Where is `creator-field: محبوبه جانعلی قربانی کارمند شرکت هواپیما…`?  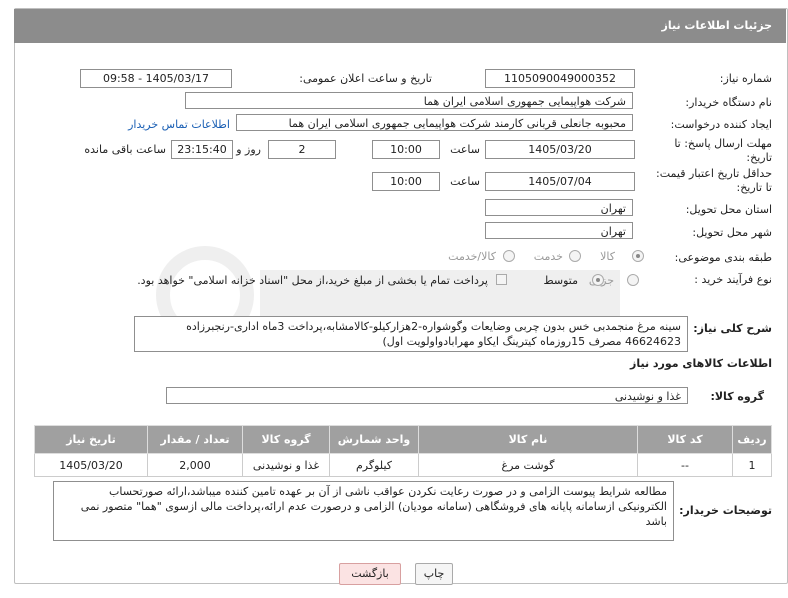
creator-field: محبوبه جانعلی قربانی کارمند شرکت هواپیما… is located at coordinates (434, 122).